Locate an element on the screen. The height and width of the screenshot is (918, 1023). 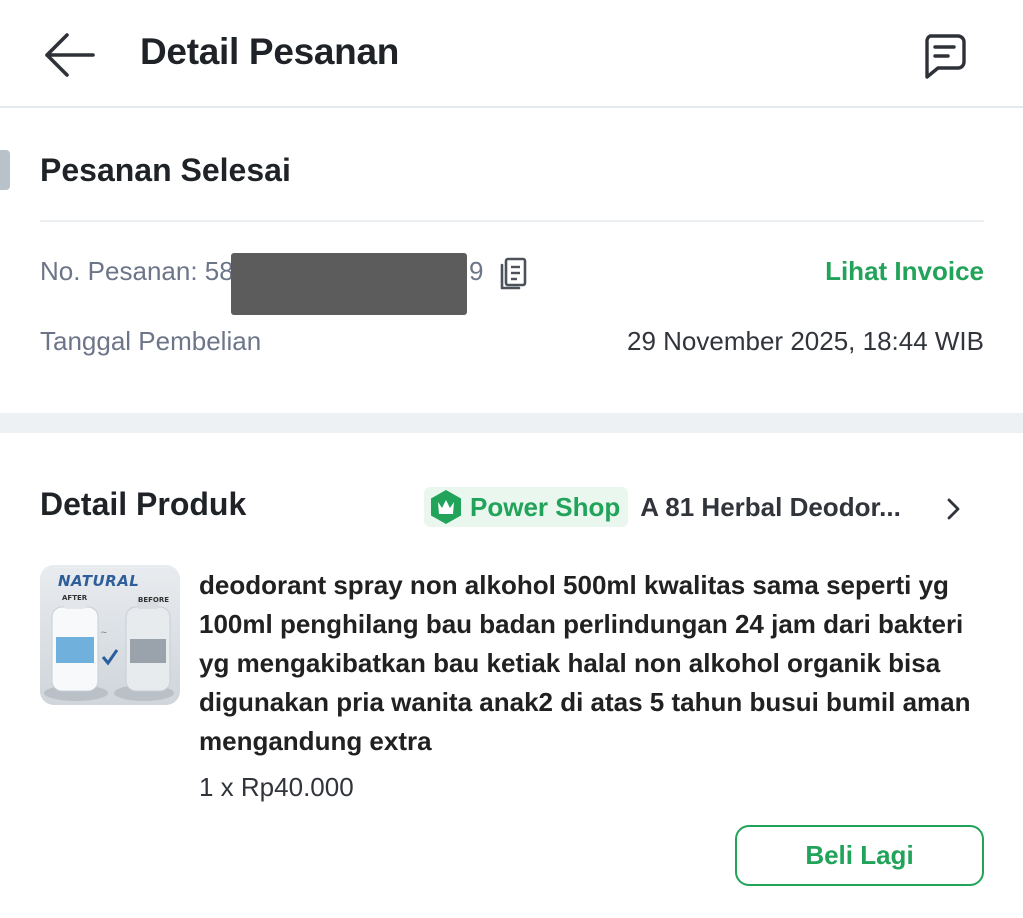
chat-button is located at coordinates (944, 56).